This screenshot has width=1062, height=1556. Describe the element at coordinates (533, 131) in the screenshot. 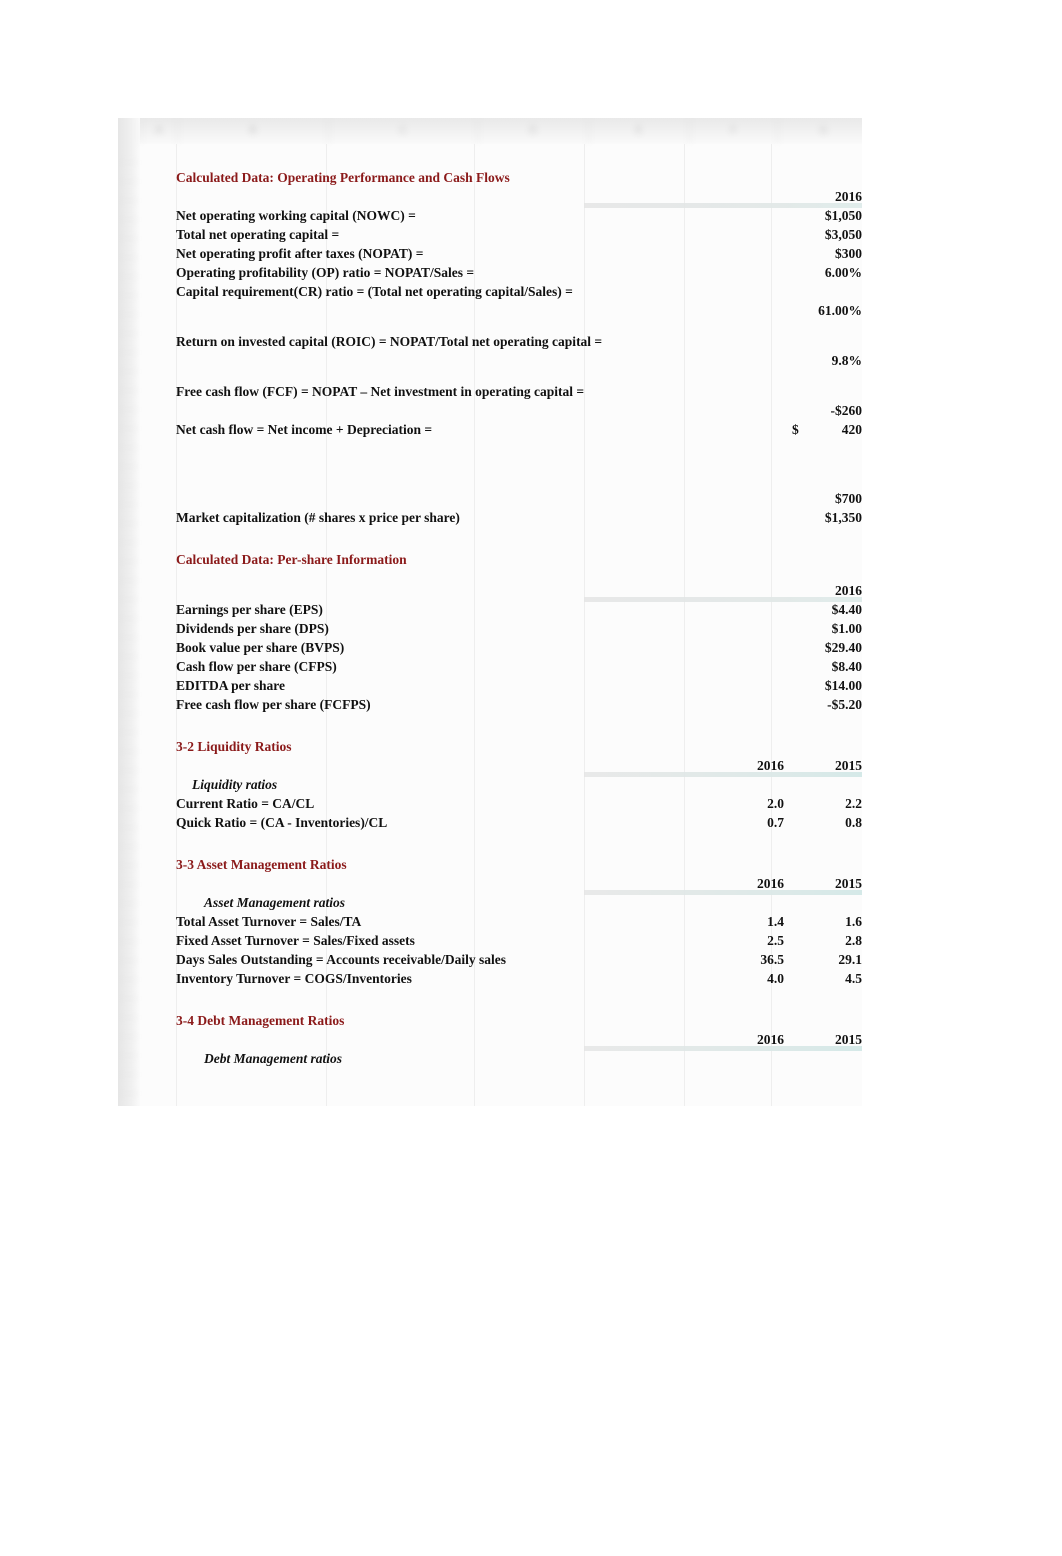

I see `column-header-d: D` at that location.